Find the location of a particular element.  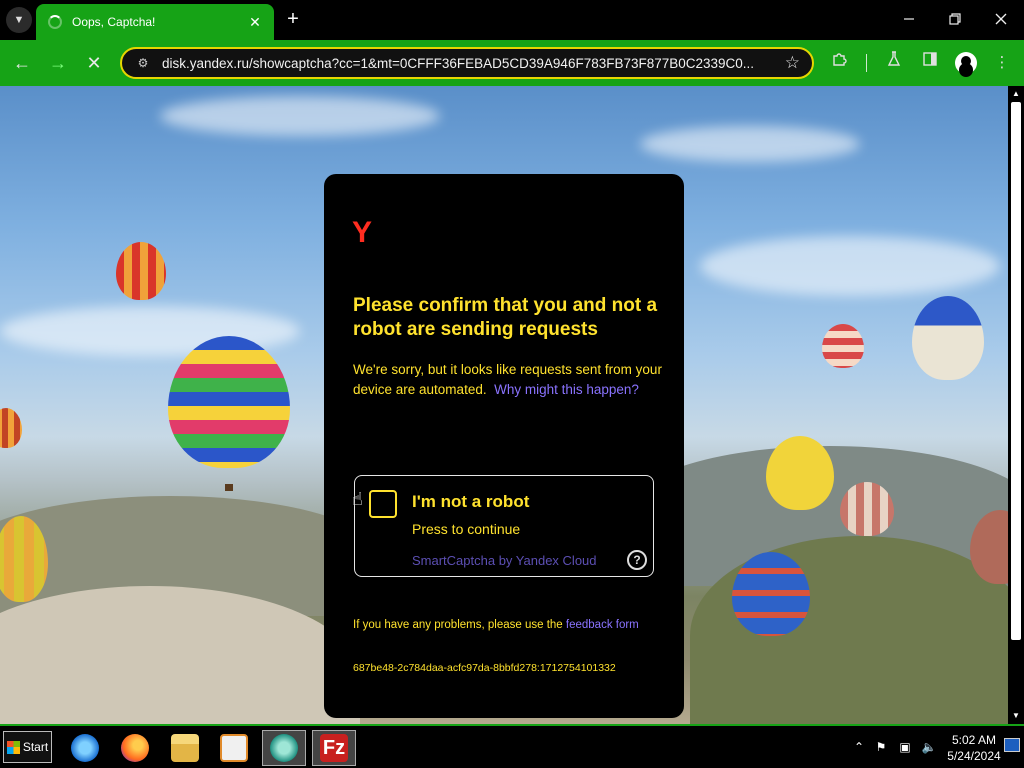

show-desktop-icon is located at coordinates (1012, 745).